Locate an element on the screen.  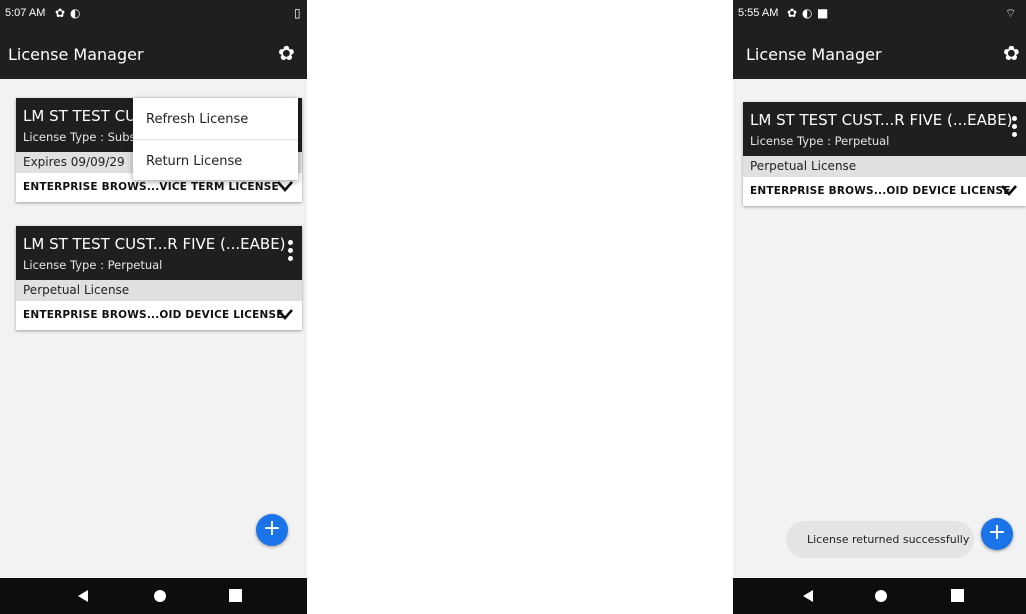
menu-divider is located at coordinates (215, 139).